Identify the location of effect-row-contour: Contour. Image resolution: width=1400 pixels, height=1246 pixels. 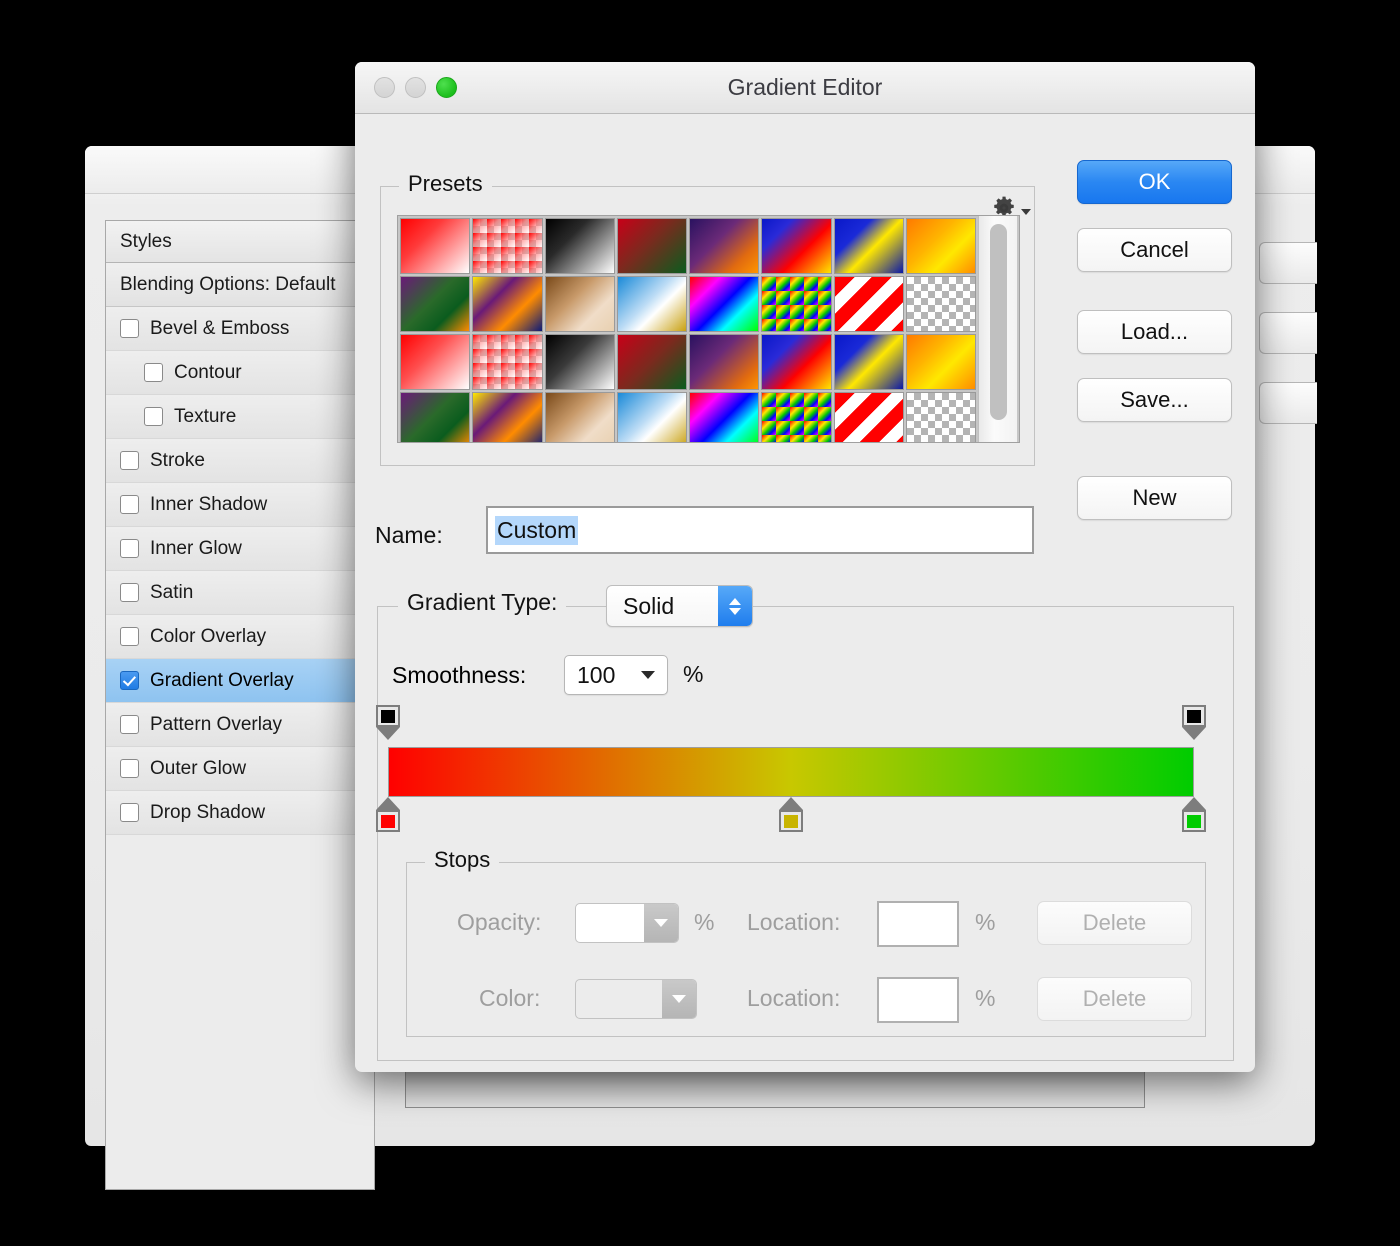
(240, 373).